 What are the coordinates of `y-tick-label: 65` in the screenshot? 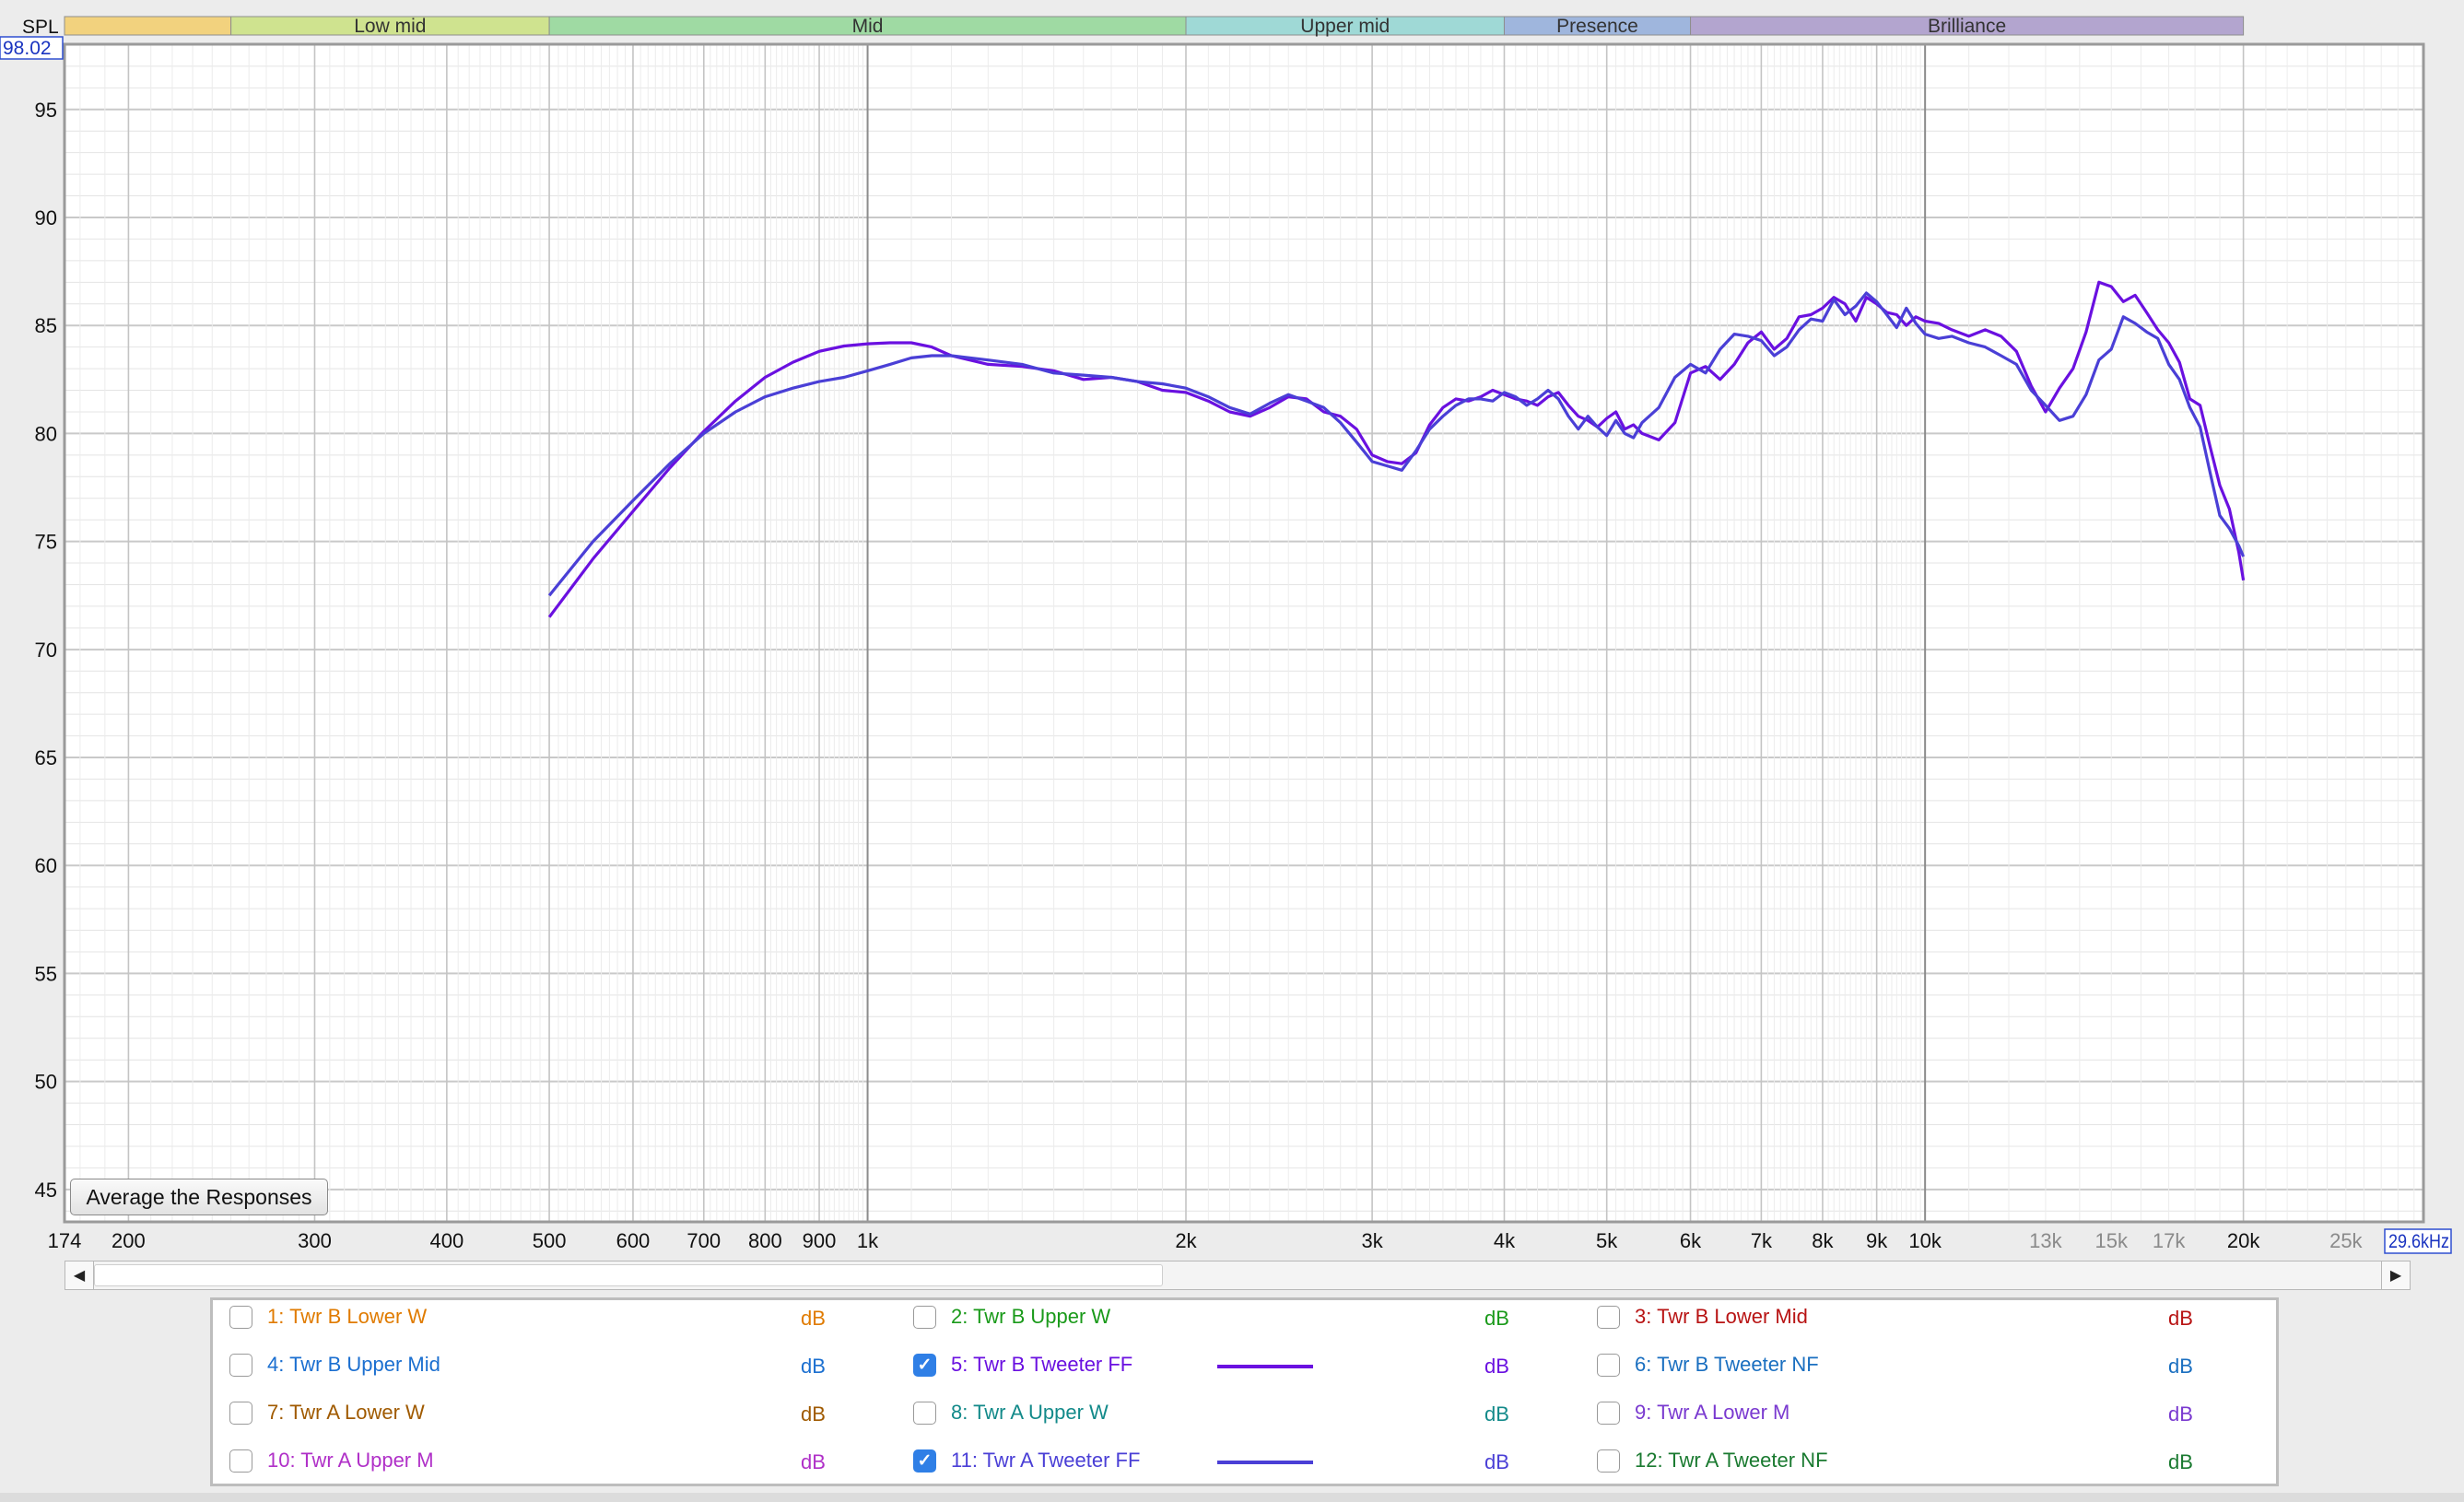 It's located at (46, 757).